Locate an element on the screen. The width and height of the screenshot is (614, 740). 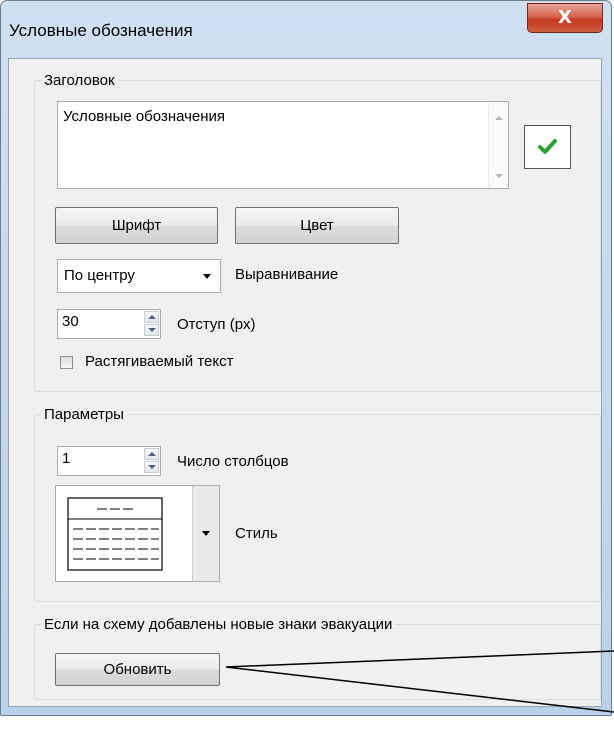
color-button: Цвет is located at coordinates (317, 225).